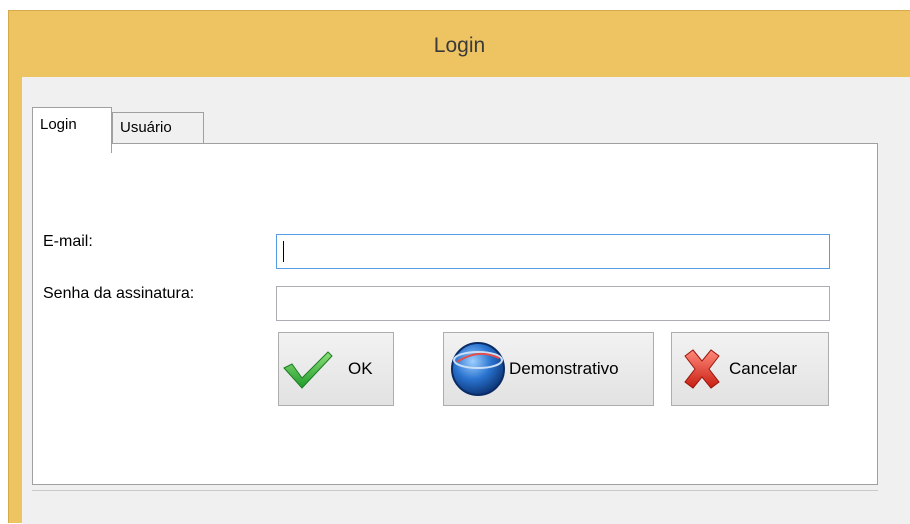 The image size is (910, 524). What do you see at coordinates (360, 368) in the screenshot?
I see `ok-button-label: OK` at bounding box center [360, 368].